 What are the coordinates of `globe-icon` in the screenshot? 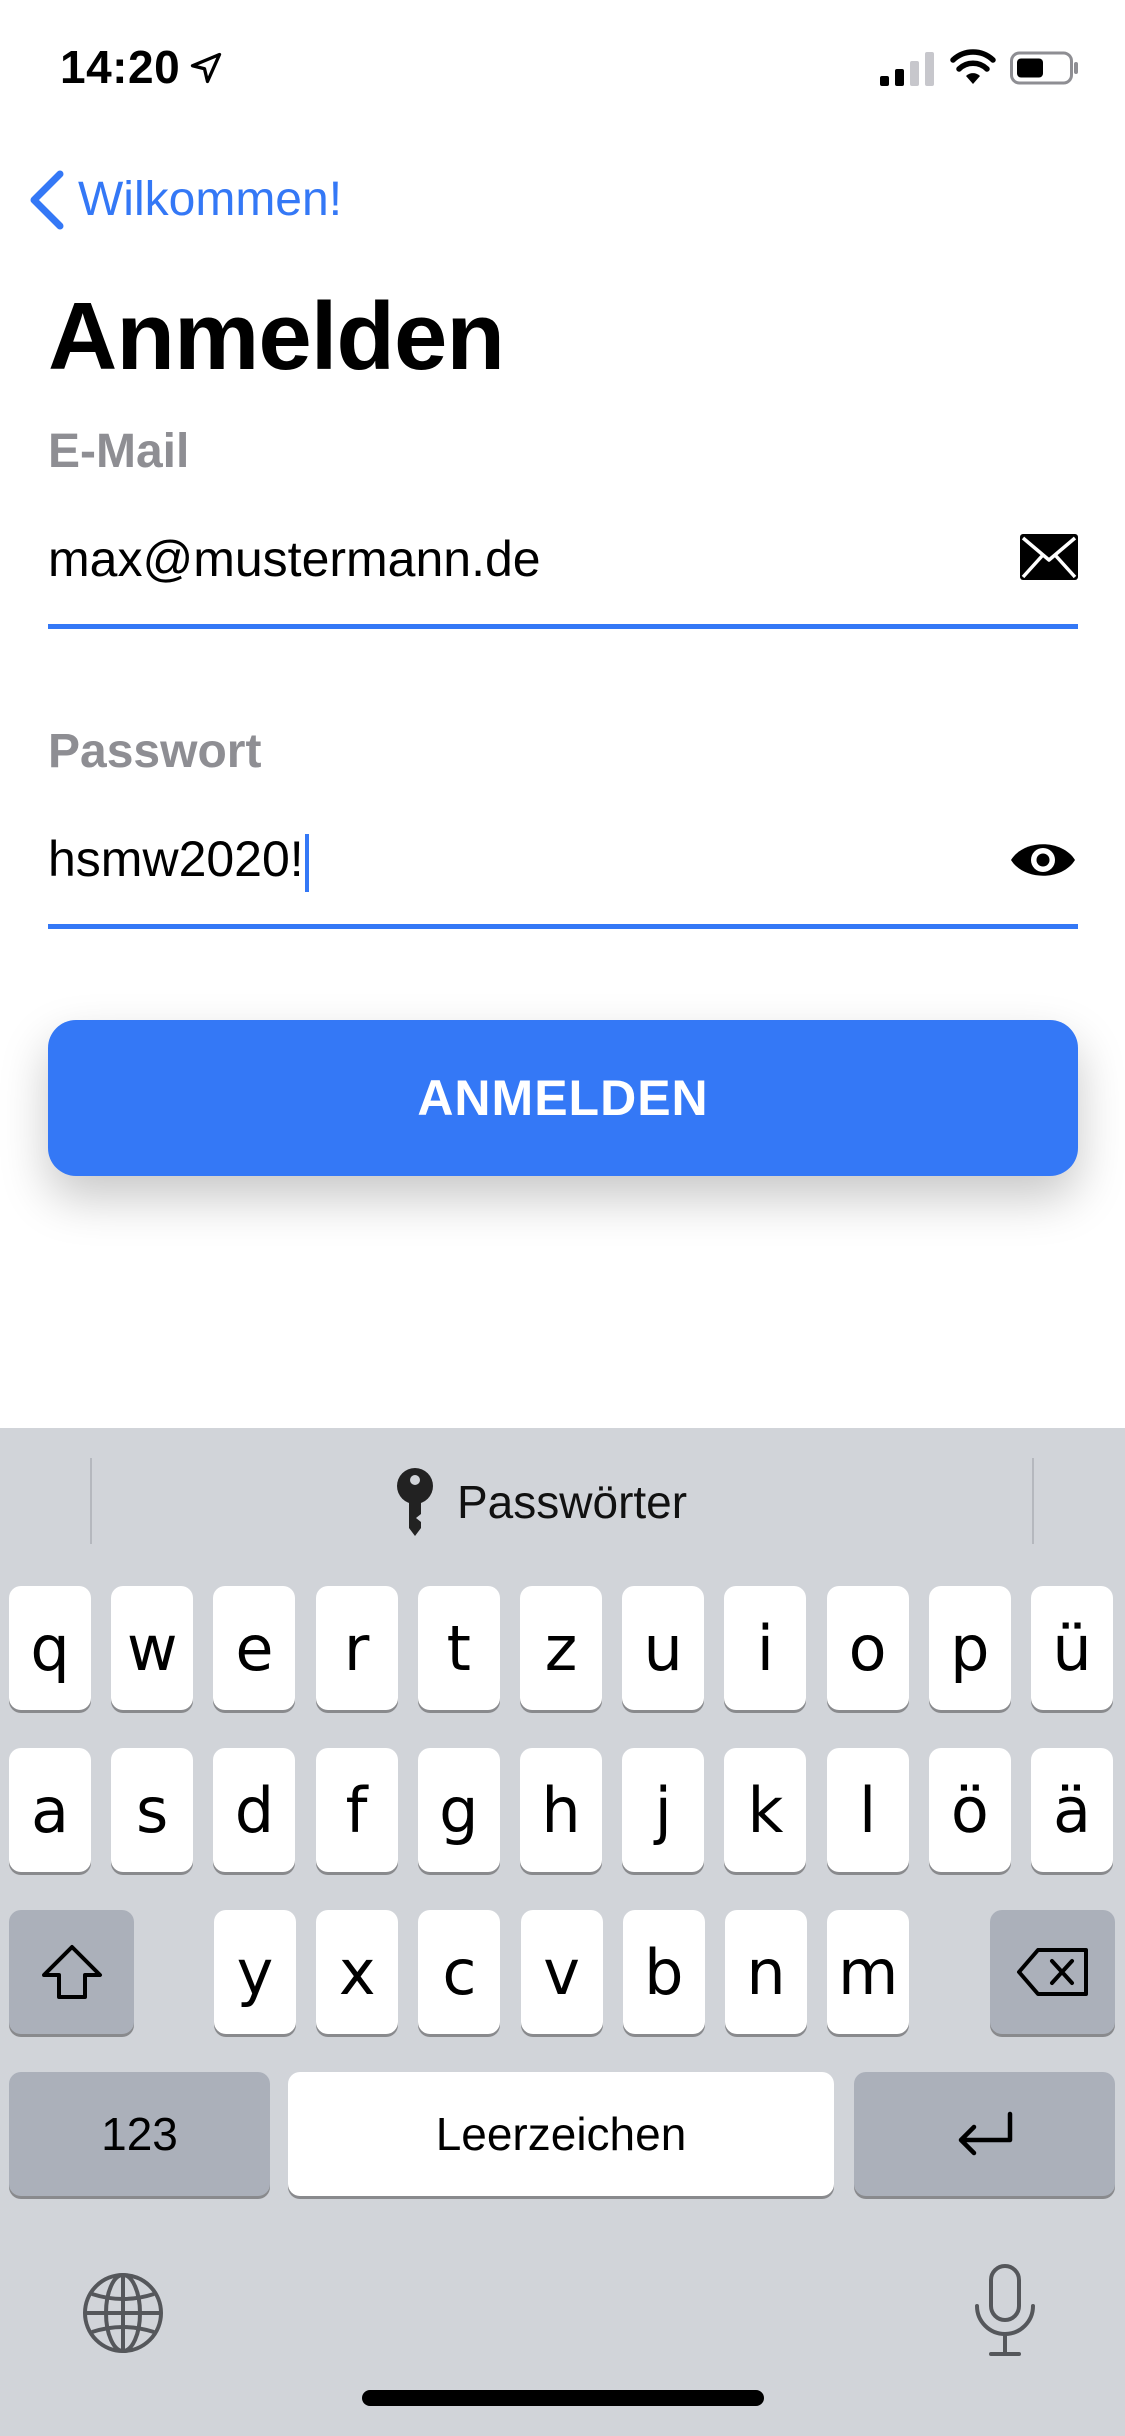 It's located at (123, 2313).